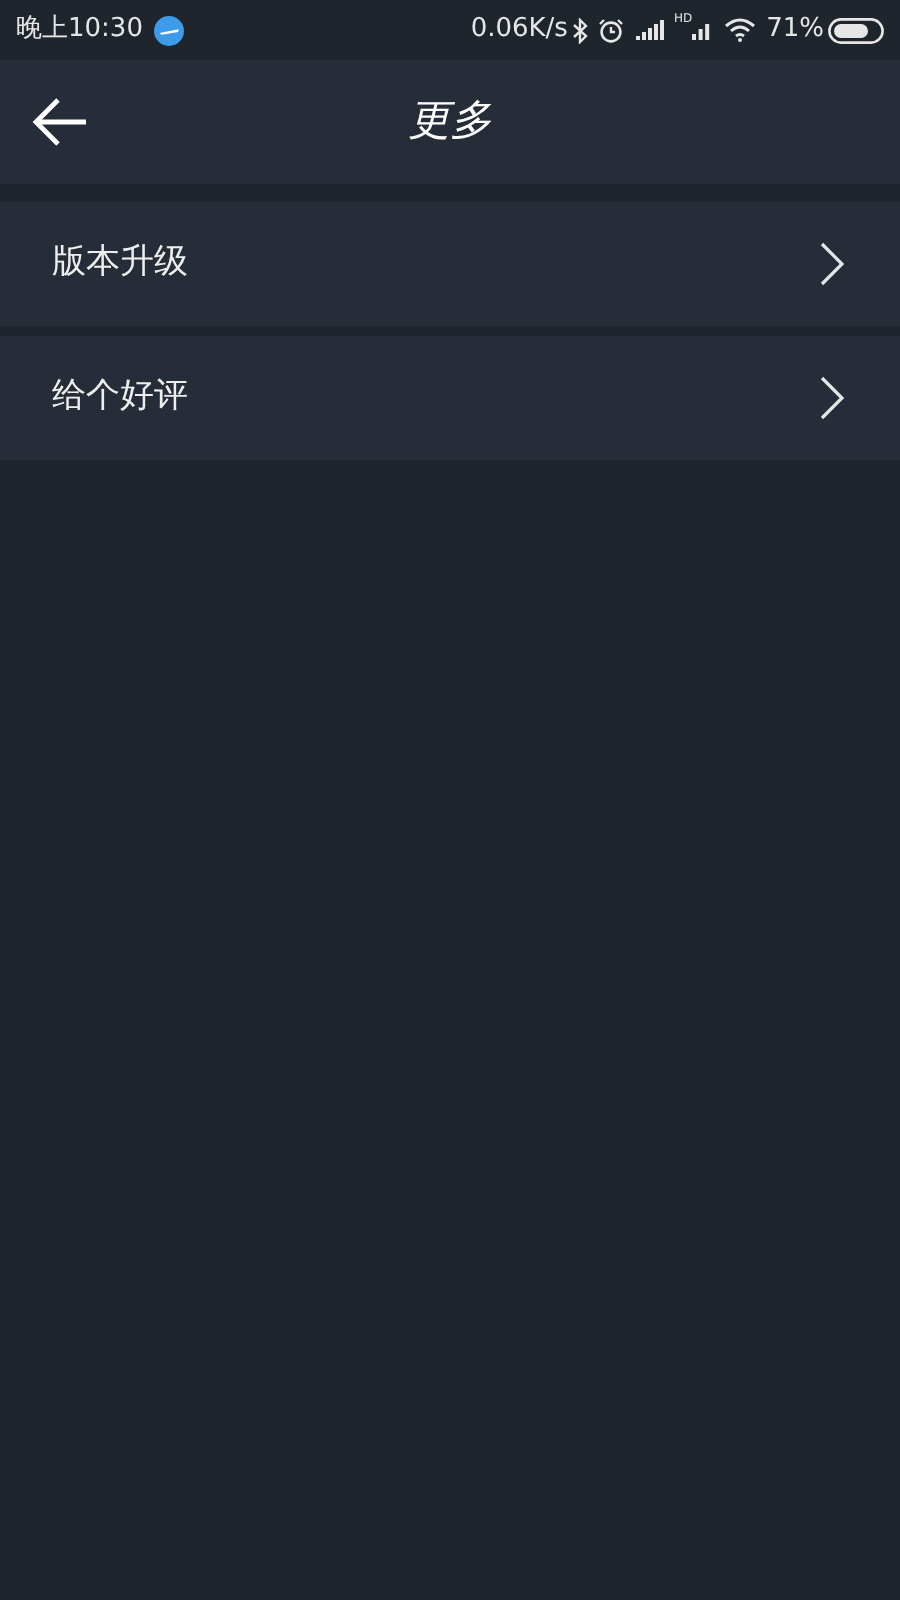  I want to click on page-title: 更多, so click(450, 121).